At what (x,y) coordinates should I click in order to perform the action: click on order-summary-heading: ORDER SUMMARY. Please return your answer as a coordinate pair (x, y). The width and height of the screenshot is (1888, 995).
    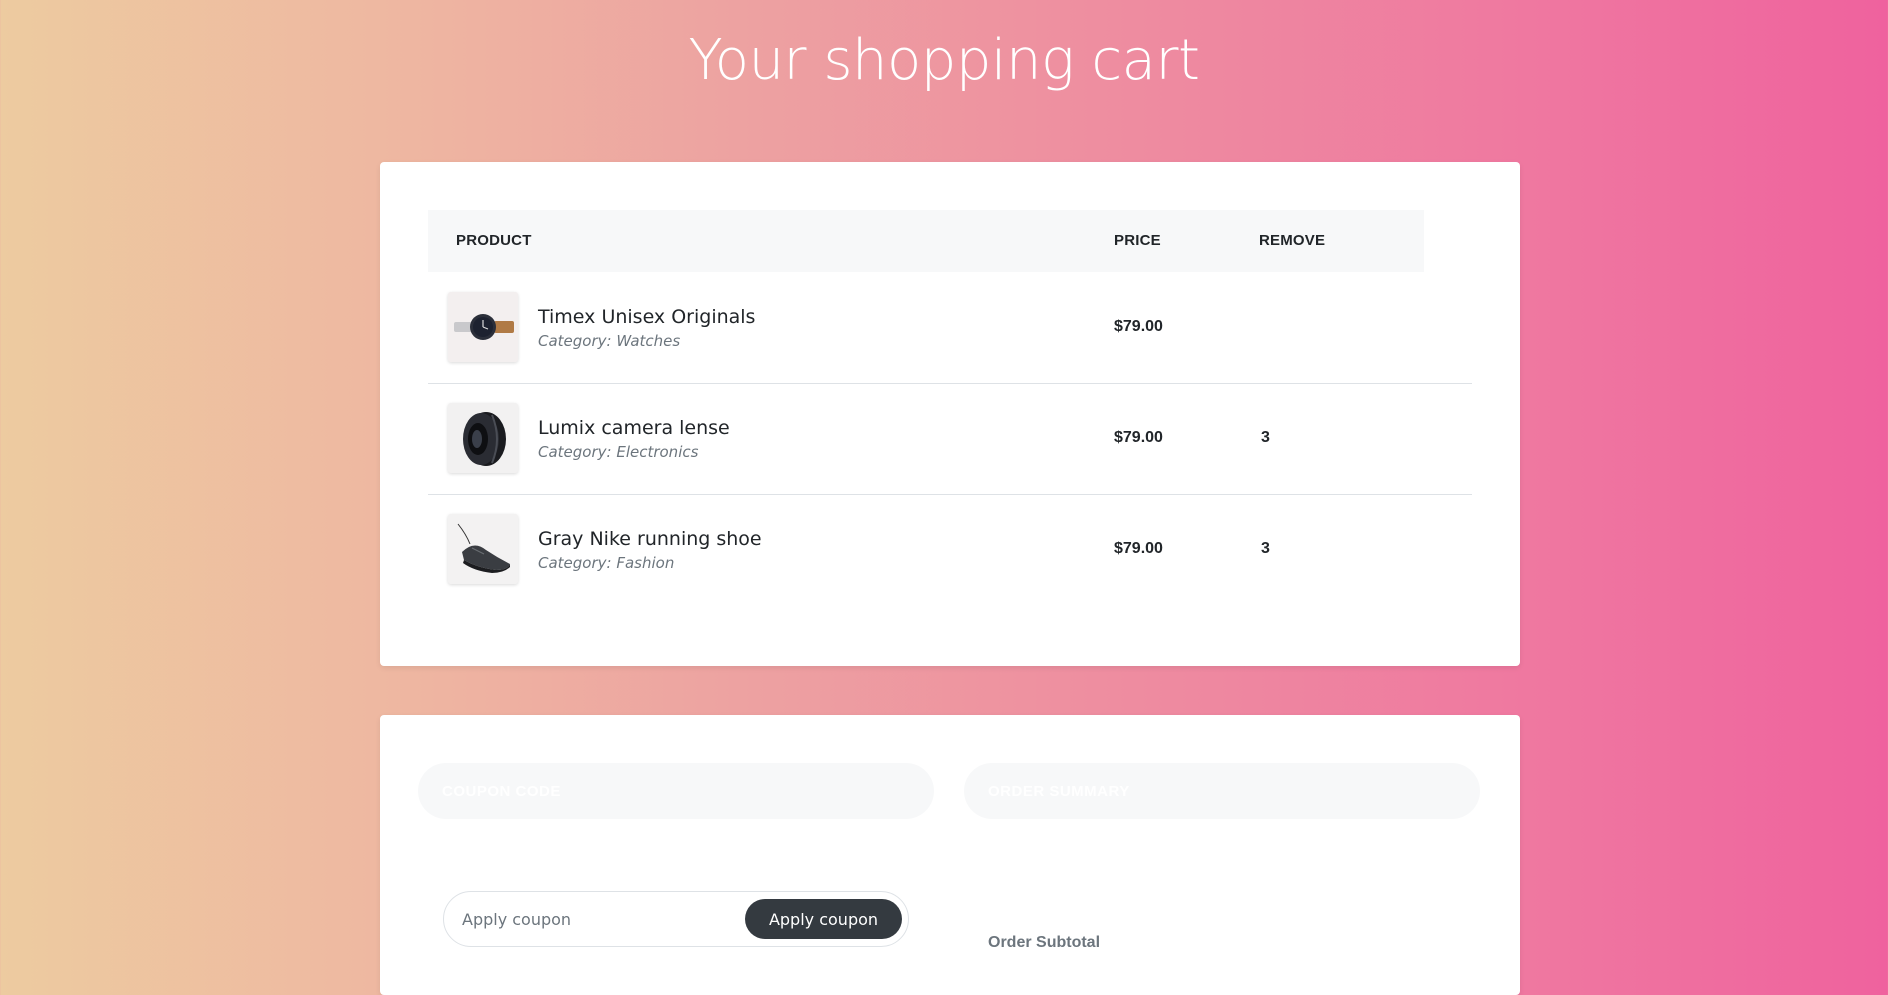
    Looking at the image, I should click on (1059, 791).